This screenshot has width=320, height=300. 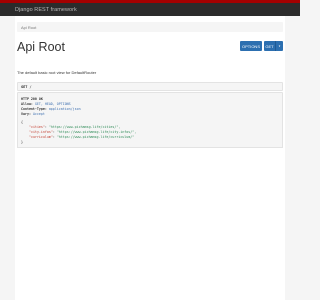 What do you see at coordinates (96, 132) in the screenshot?
I see `json-link: "https://www.pichamsg.life/city-infos/",` at bounding box center [96, 132].